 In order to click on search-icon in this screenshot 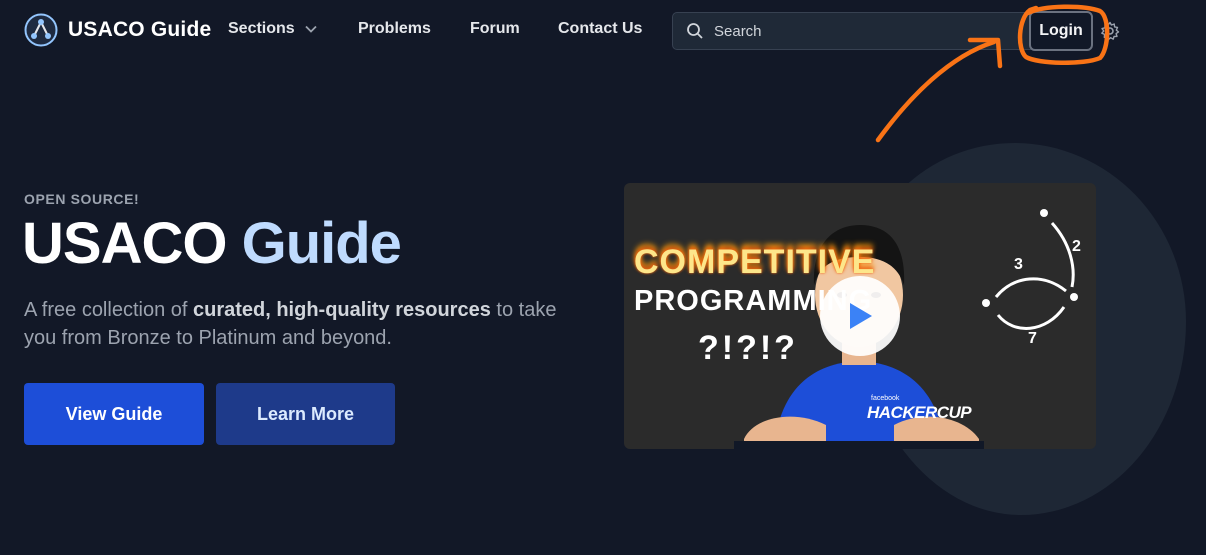, I will do `click(695, 31)`.